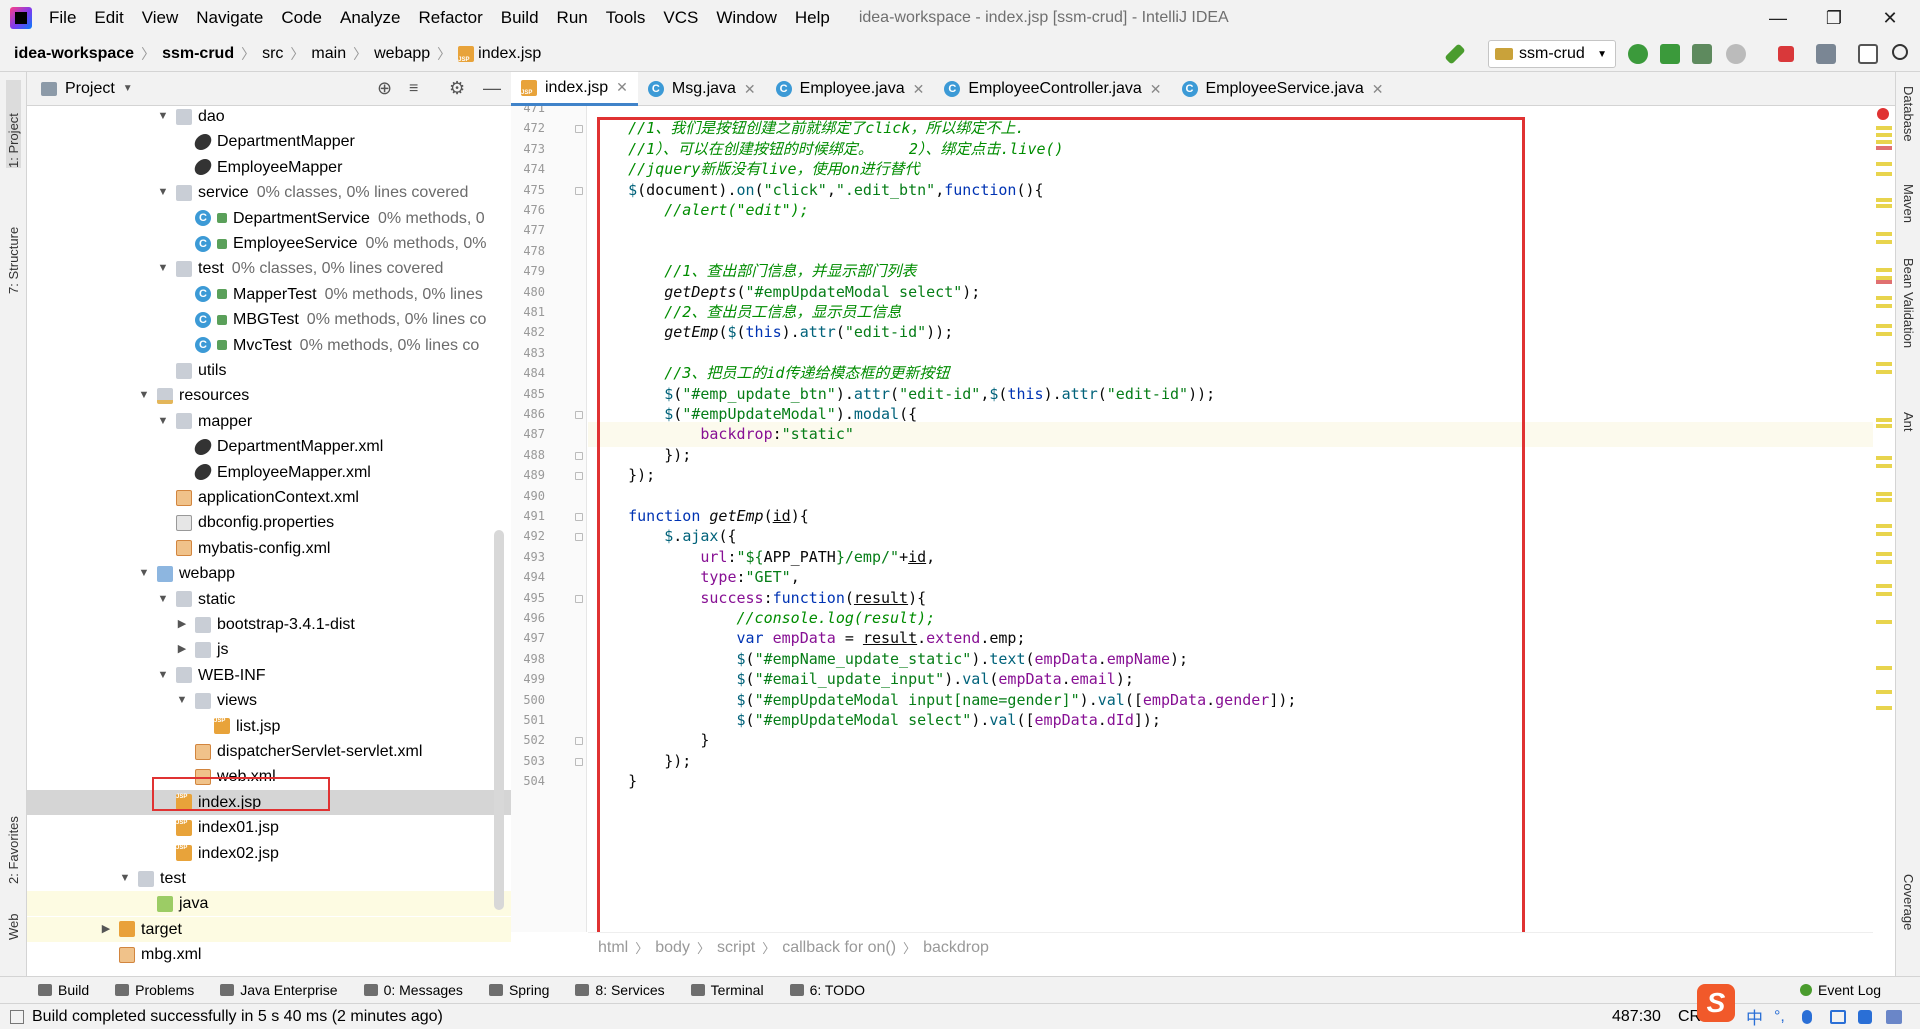  What do you see at coordinates (160, 18) in the screenshot?
I see `menu-item-view: View` at bounding box center [160, 18].